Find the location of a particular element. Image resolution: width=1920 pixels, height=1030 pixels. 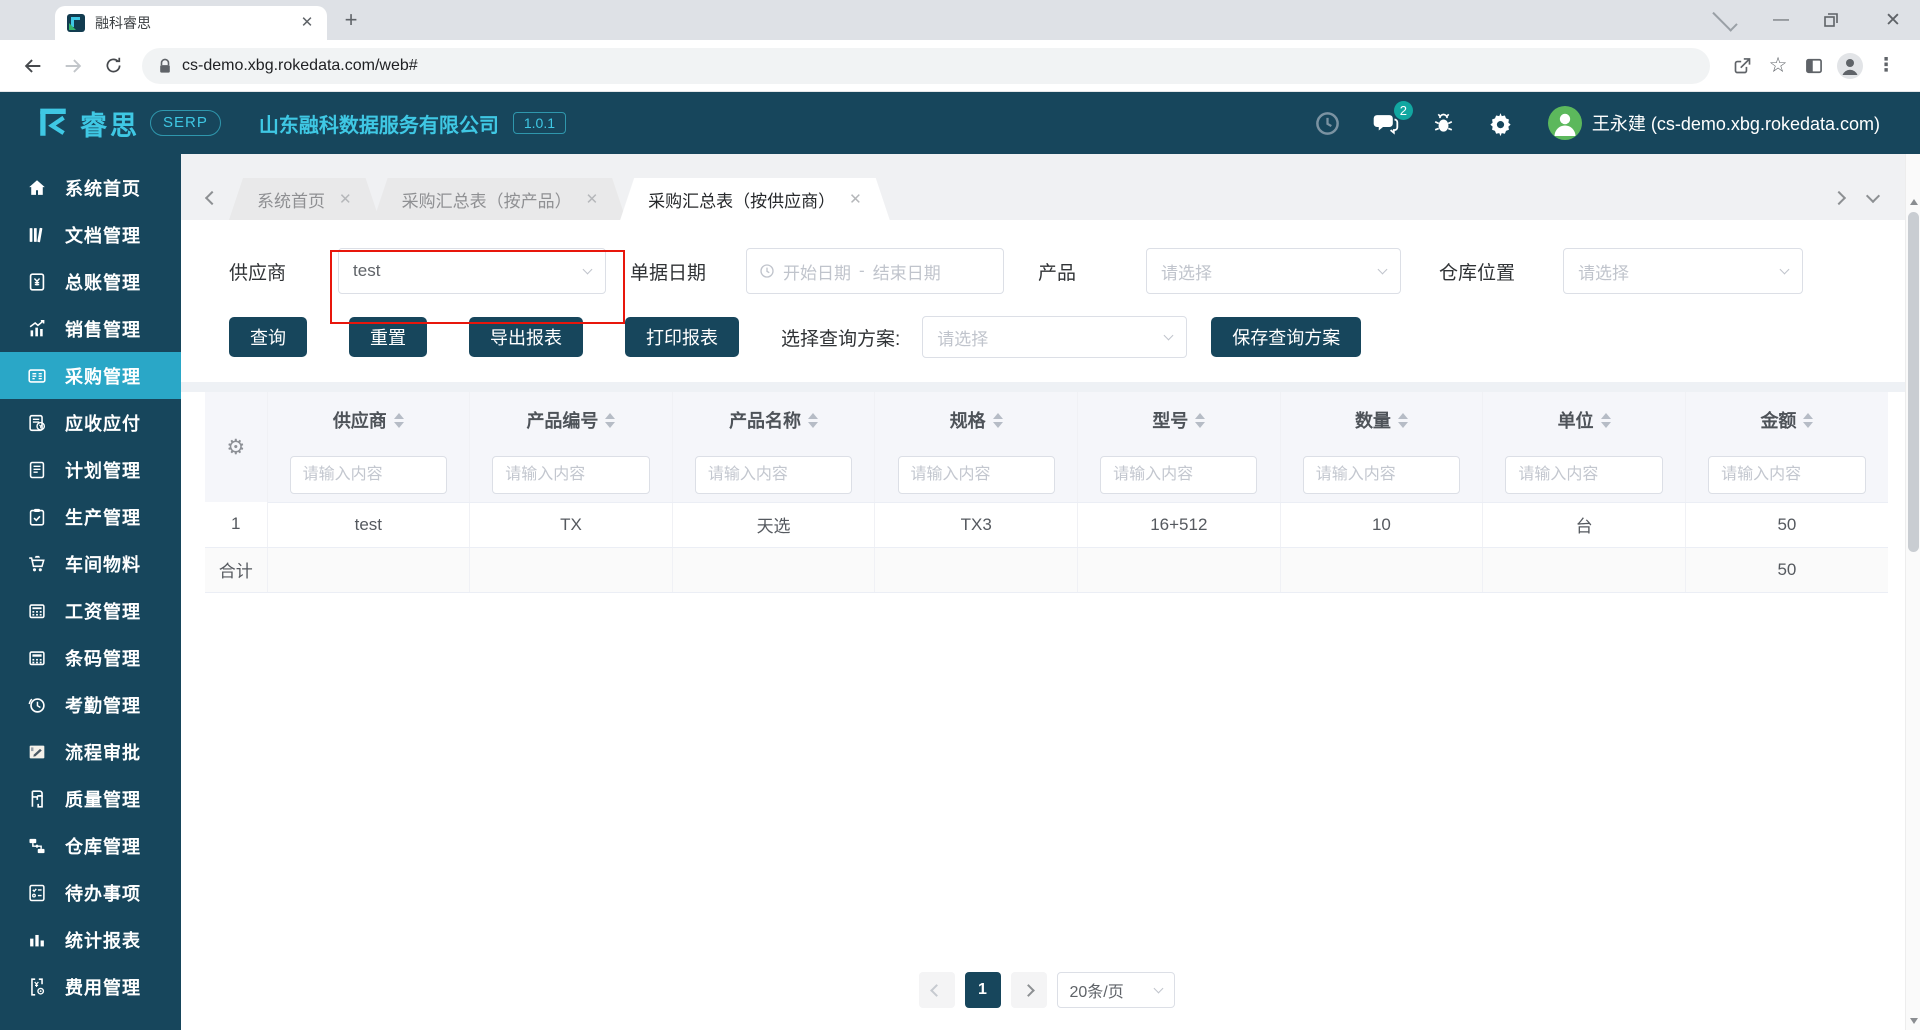

browser-profile-avatar is located at coordinates (1850, 66).